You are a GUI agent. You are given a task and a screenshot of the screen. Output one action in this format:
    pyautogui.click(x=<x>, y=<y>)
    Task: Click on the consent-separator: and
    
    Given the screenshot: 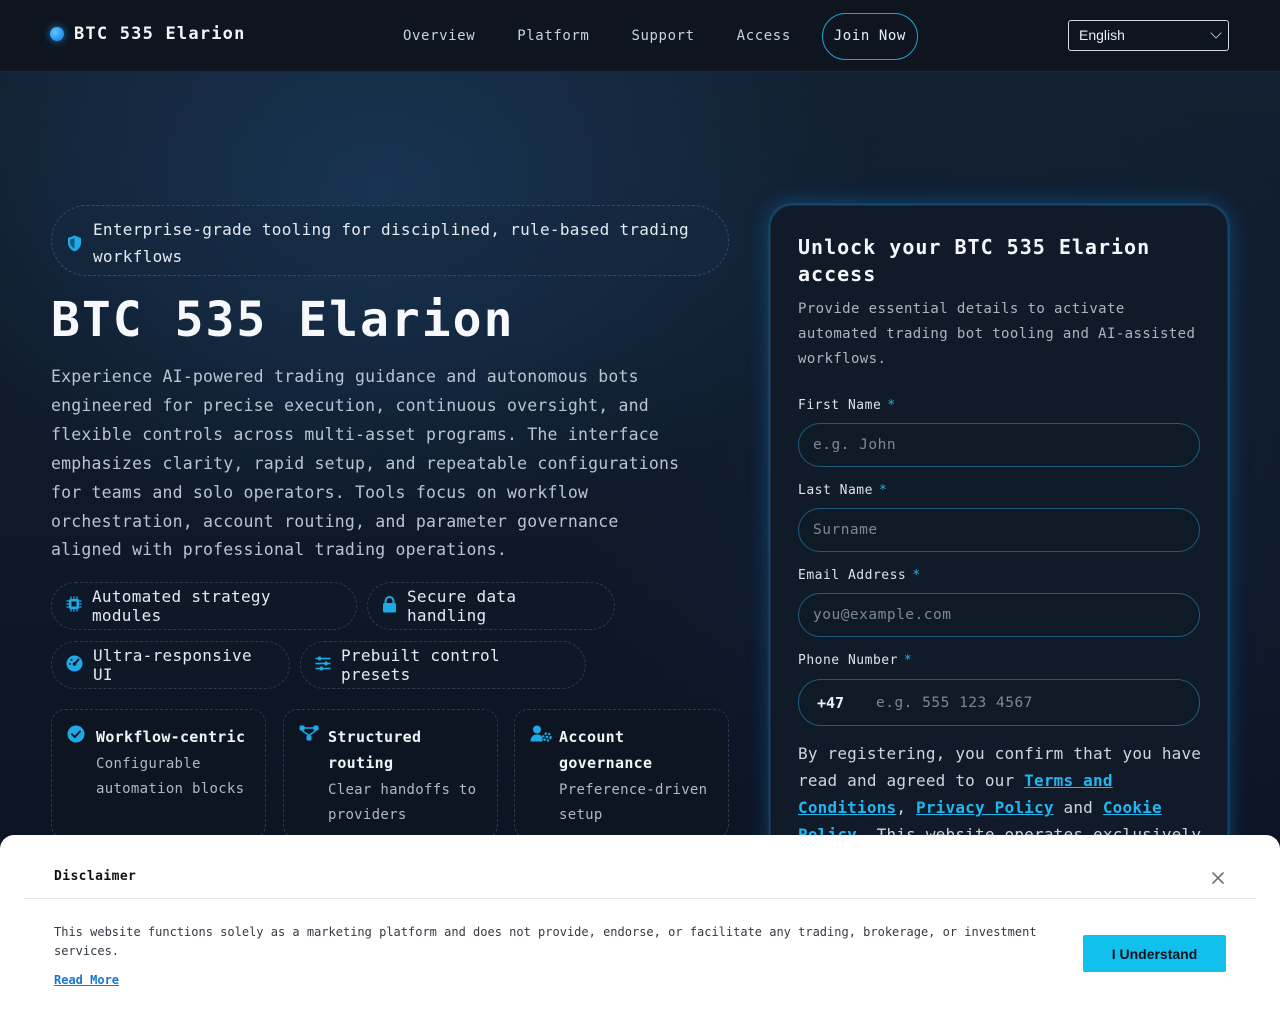 What is the action you would take?
    pyautogui.click(x=1078, y=807)
    